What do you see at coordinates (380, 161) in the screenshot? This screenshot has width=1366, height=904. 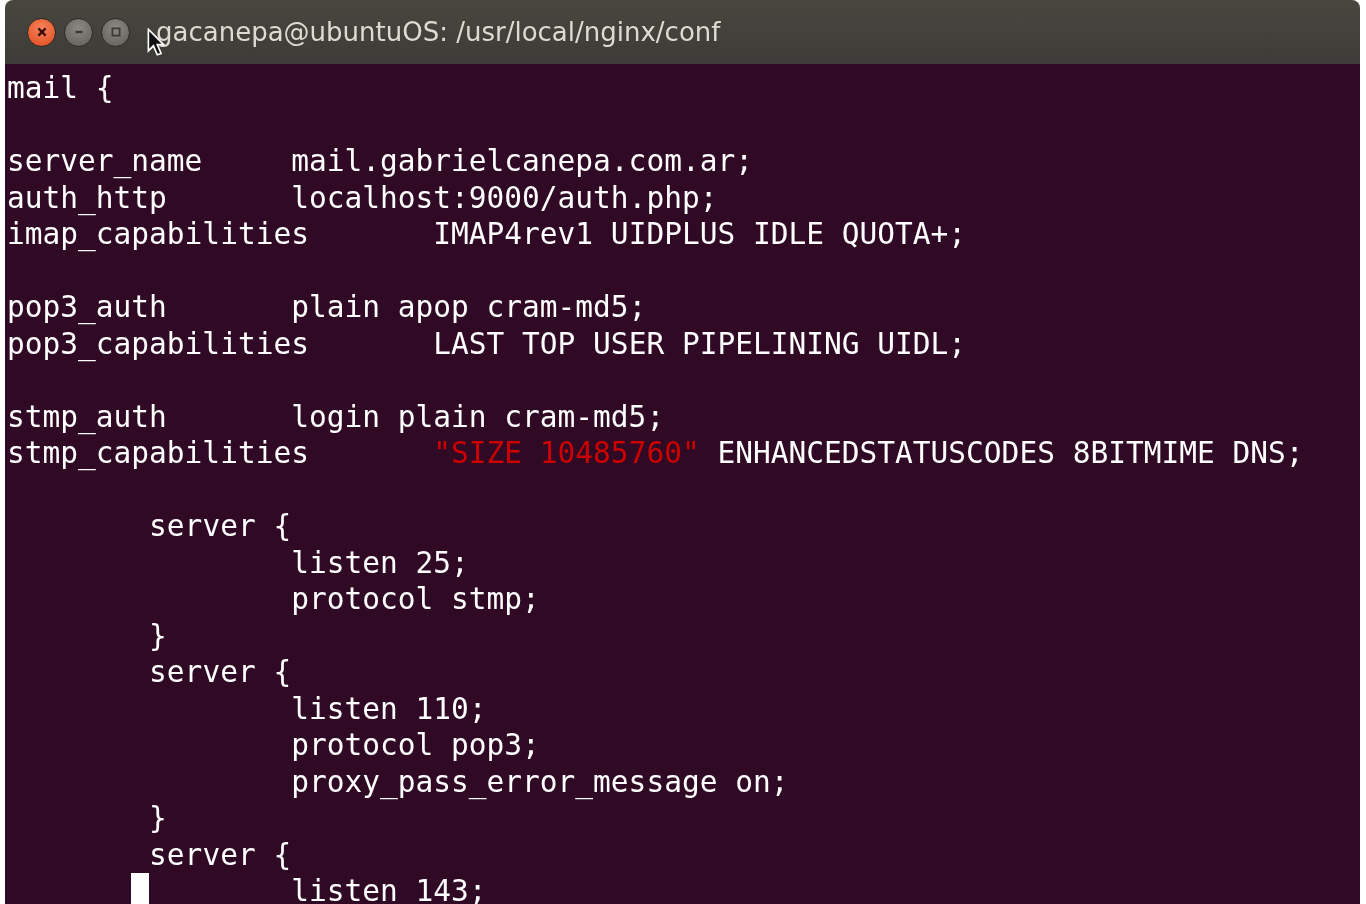 I see `code-text: server_name mail.gabrielcanepa.com.ar;` at bounding box center [380, 161].